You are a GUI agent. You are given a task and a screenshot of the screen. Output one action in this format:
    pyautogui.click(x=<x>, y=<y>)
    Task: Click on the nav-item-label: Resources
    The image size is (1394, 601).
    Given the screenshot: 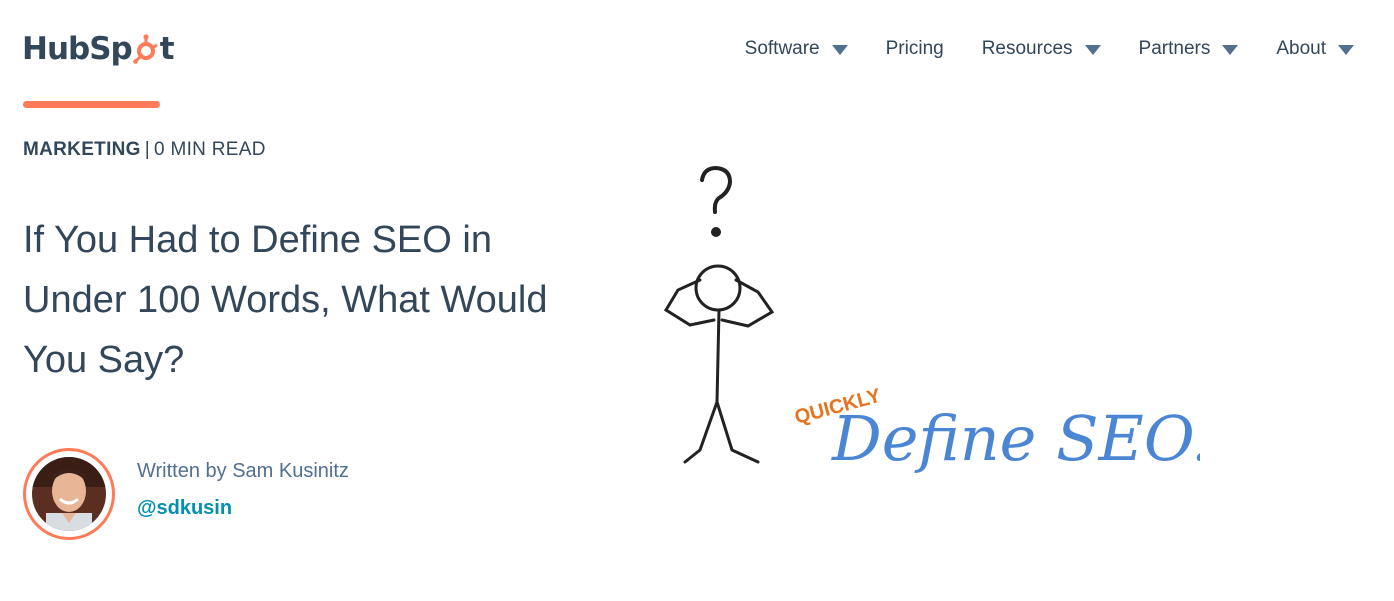 What is the action you would take?
    pyautogui.click(x=1027, y=48)
    